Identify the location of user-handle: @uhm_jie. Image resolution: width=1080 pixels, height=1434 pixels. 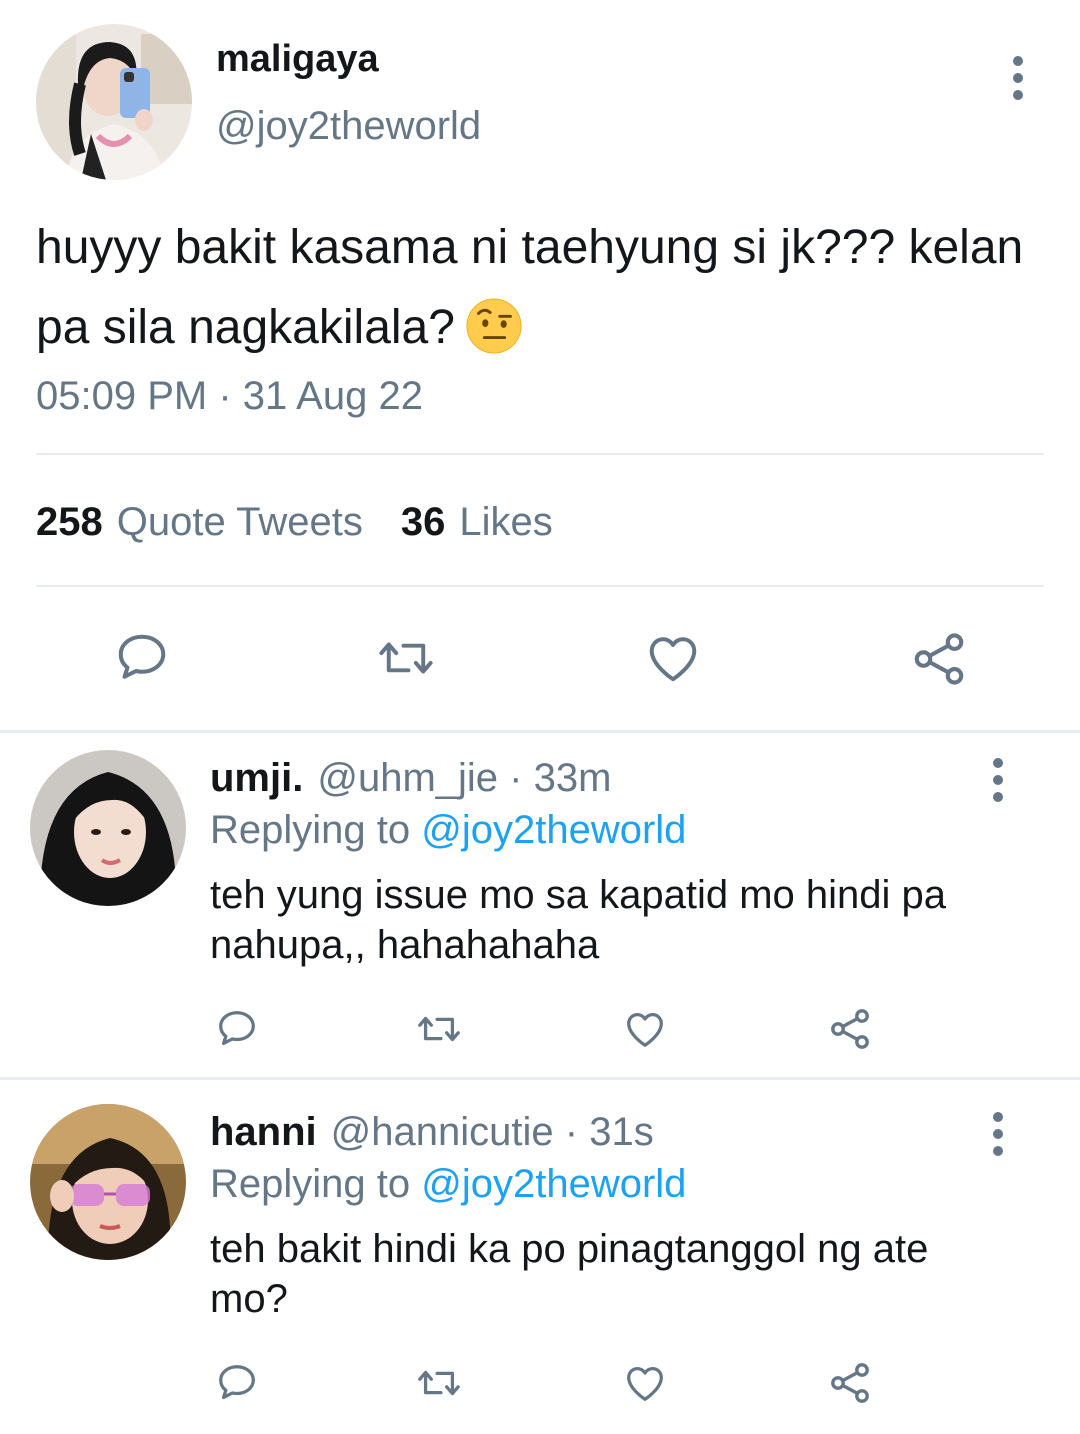
(407, 778).